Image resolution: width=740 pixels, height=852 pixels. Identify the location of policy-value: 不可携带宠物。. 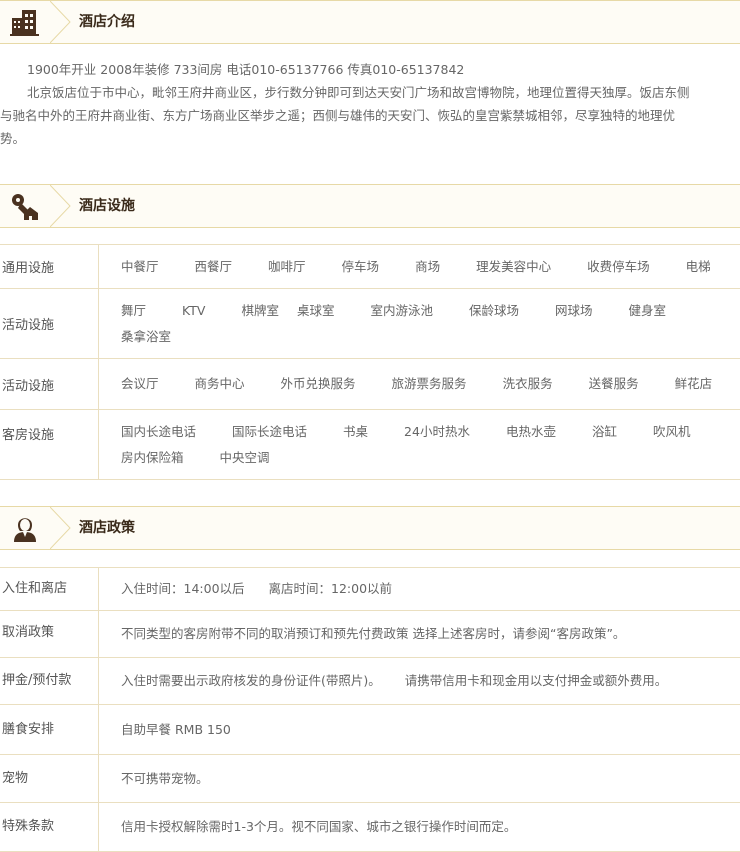
(419, 779).